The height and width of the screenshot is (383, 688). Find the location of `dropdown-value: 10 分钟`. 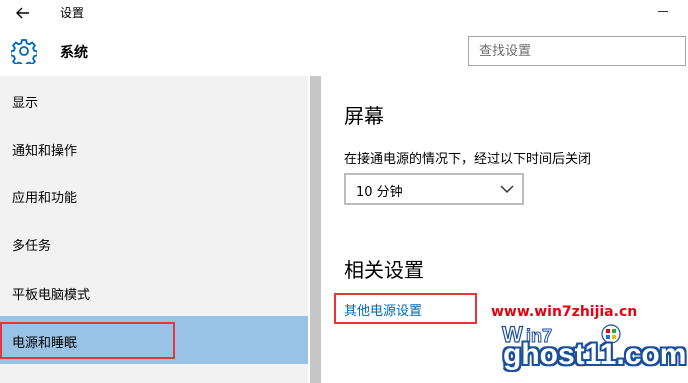

dropdown-value: 10 分钟 is located at coordinates (379, 192).